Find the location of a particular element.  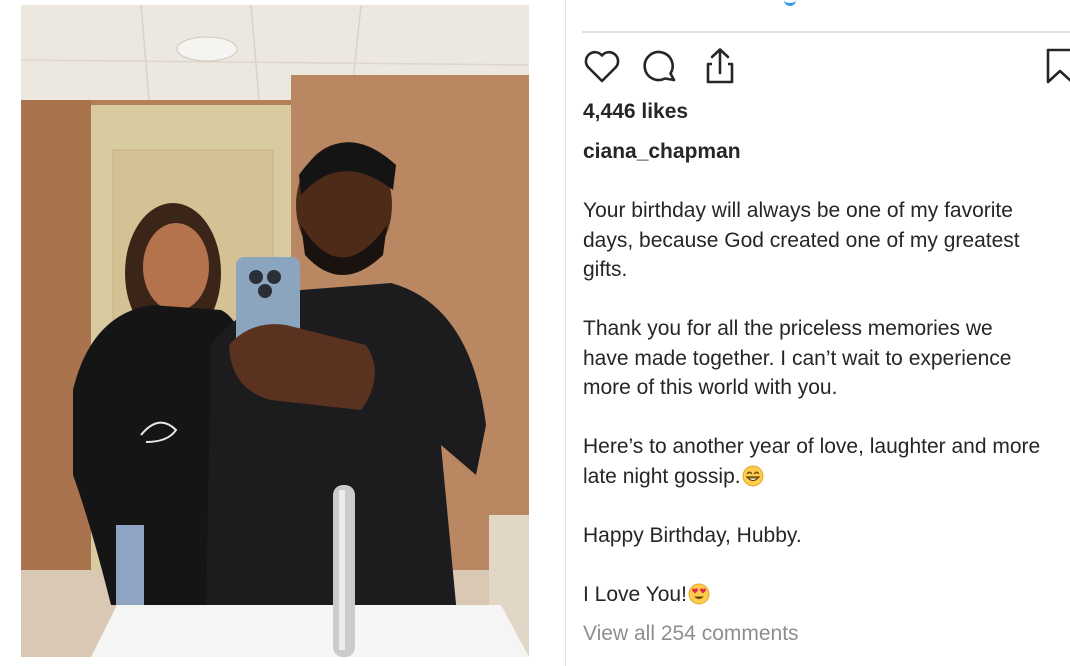

caption-line: Happy Birthday, Hubby. is located at coordinates (692, 535).